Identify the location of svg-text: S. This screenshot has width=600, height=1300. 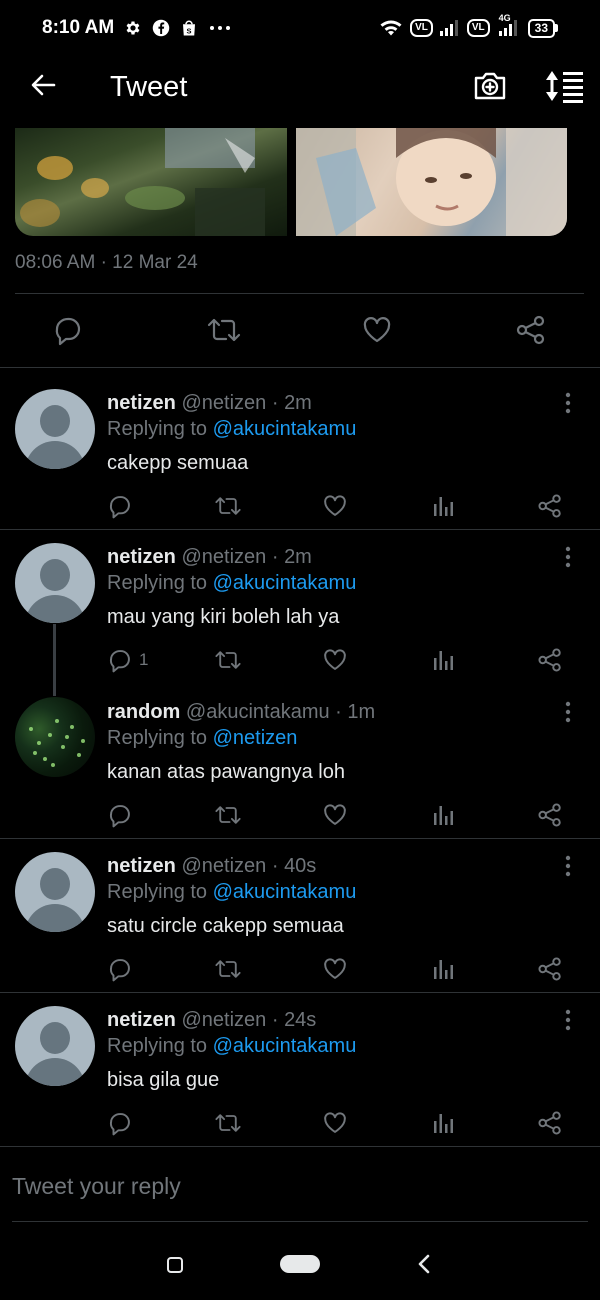
(189, 30).